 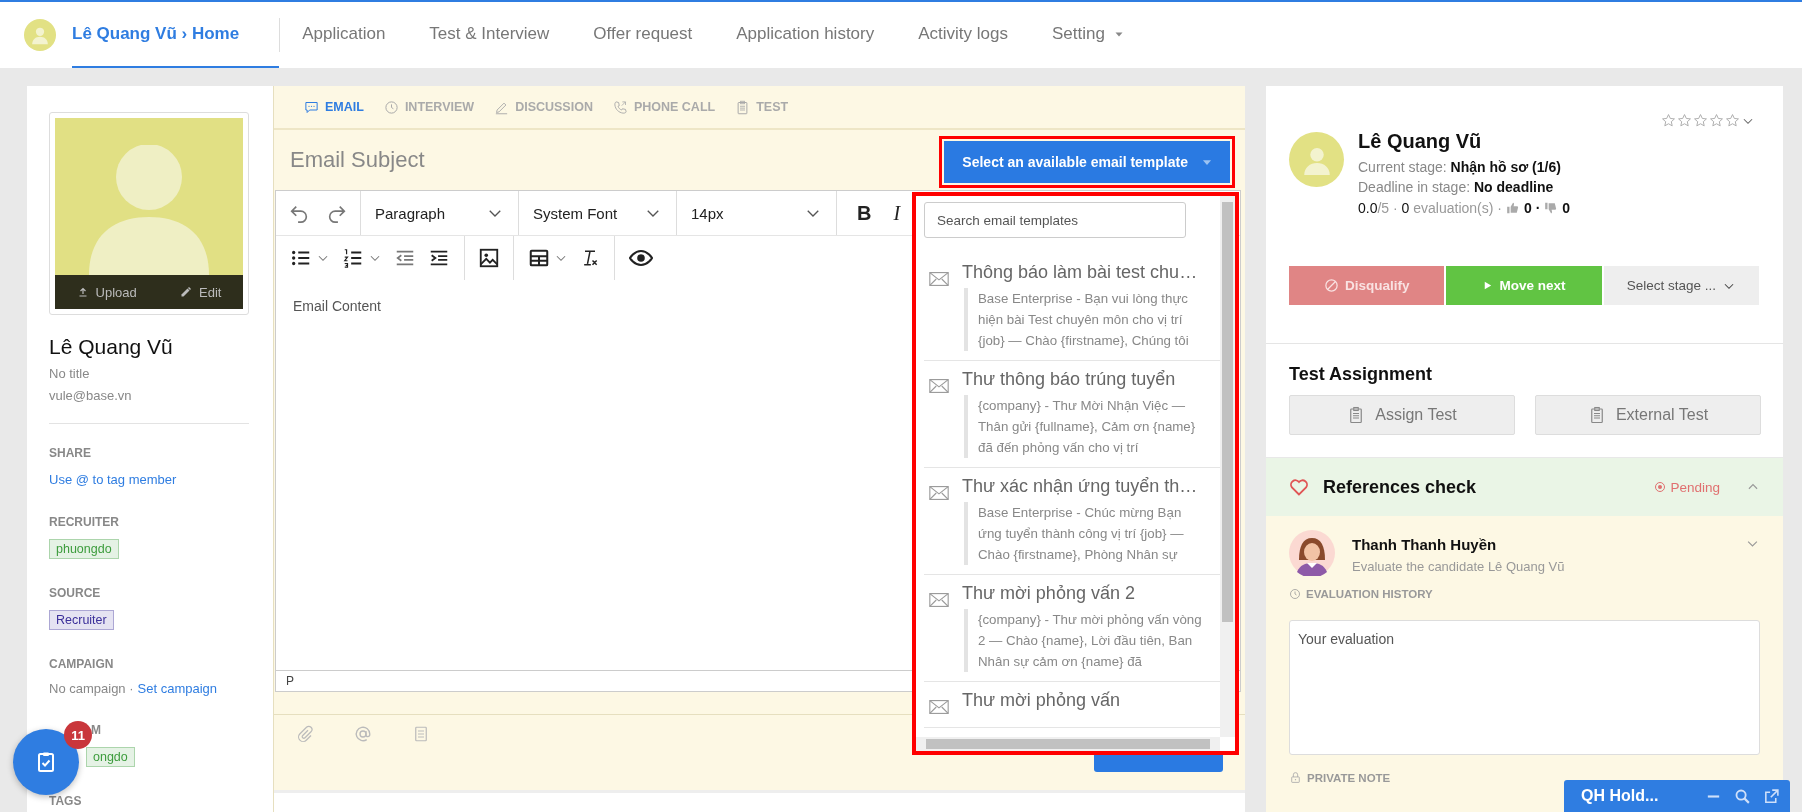 I want to click on deadline-text: Deadline in stage: No deadline, so click(x=1456, y=187).